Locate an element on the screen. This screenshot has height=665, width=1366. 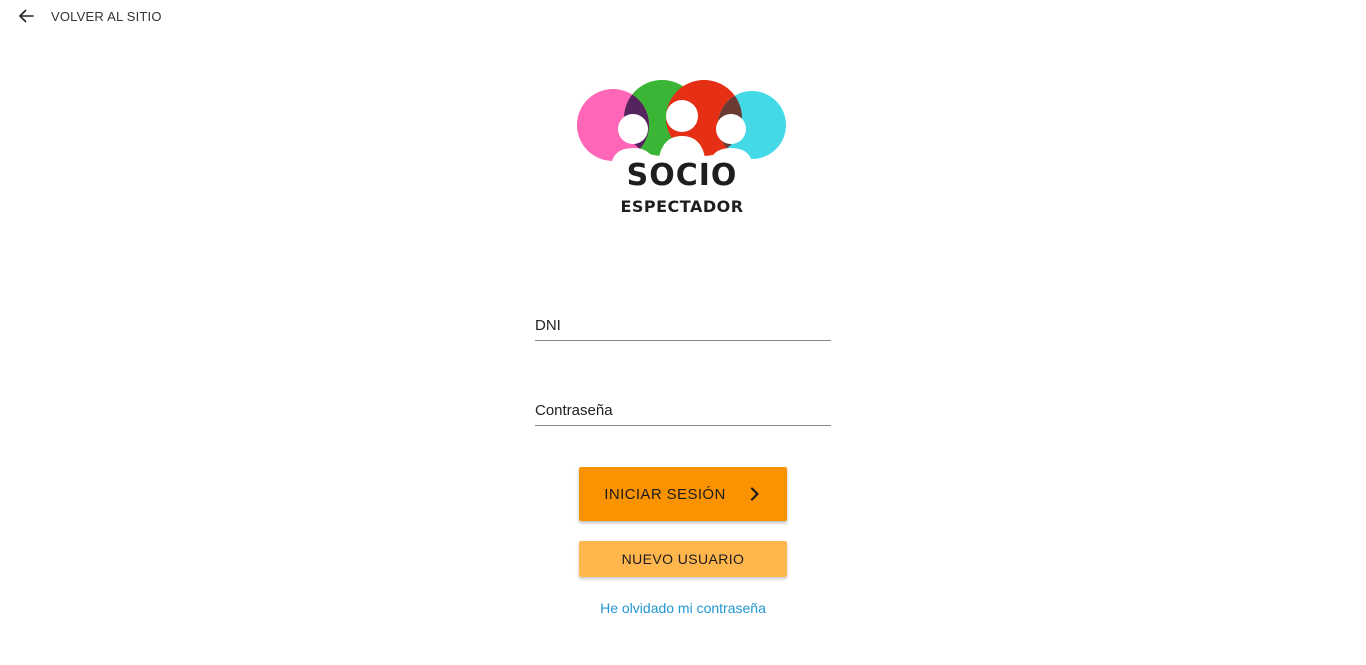
socio-espectador-logo: SOCIO ESPECTADOR is located at coordinates (682, 148).